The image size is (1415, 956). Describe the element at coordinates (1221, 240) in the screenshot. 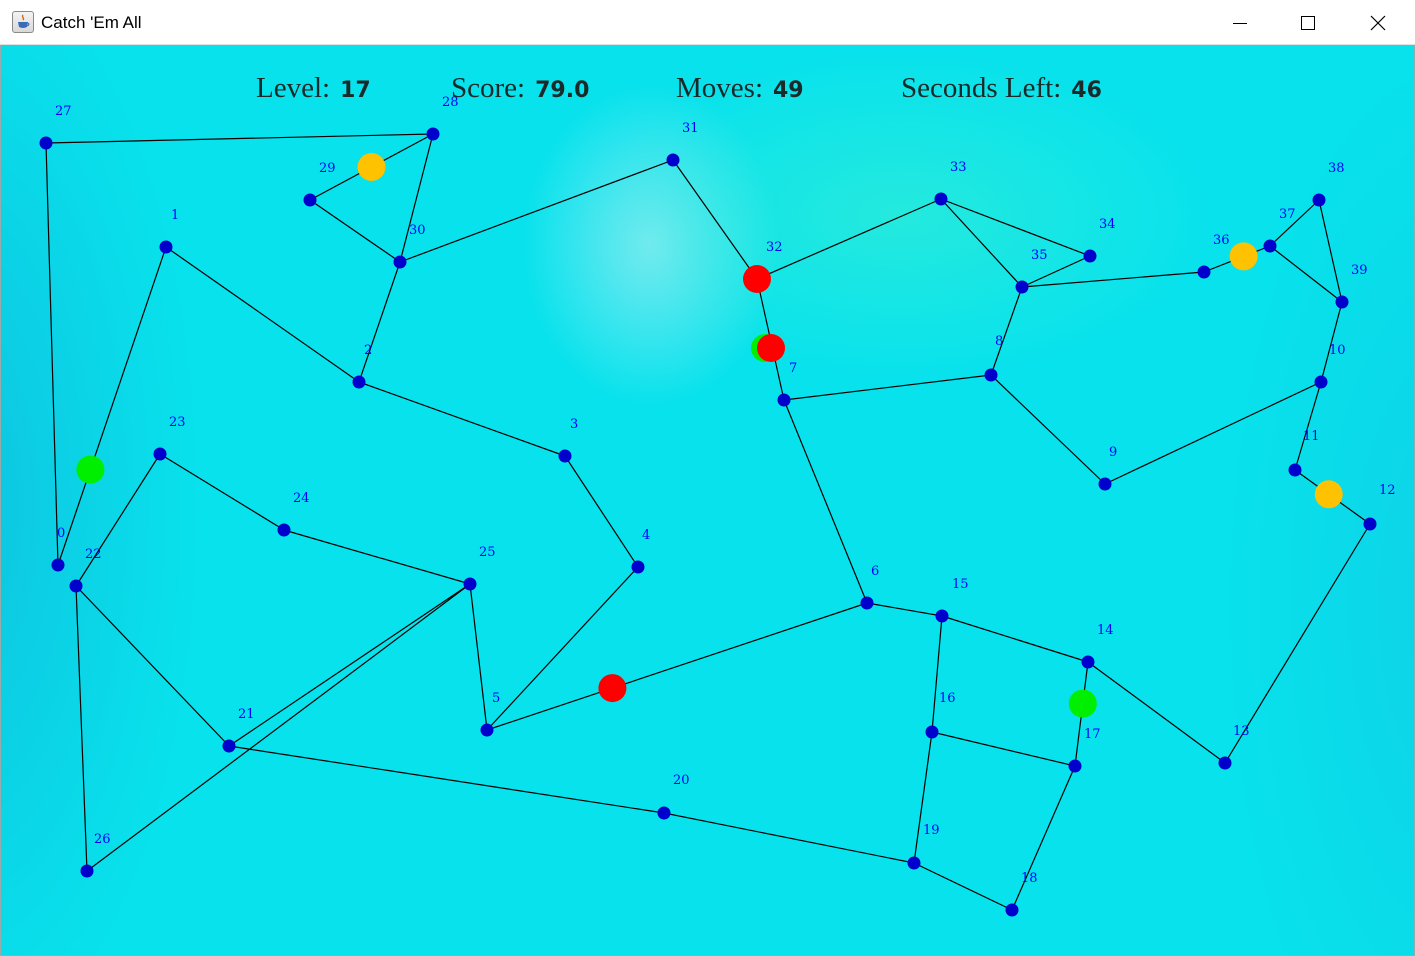

I see `node-label-36: 36` at that location.